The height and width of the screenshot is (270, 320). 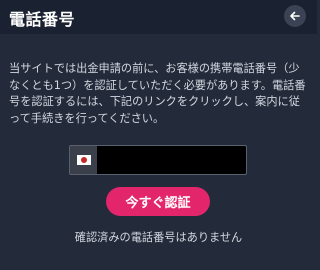 I want to click on country-selector, so click(x=83, y=160).